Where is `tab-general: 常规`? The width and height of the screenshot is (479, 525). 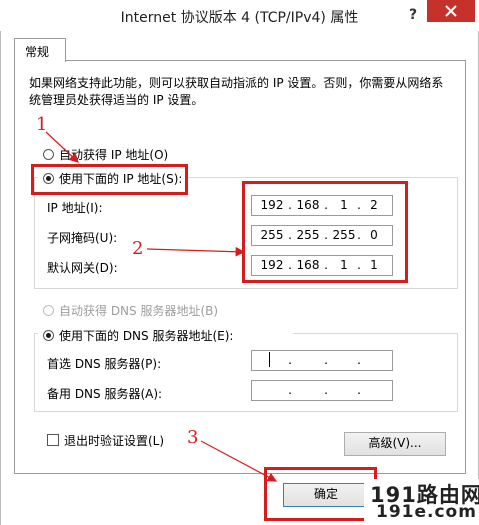 tab-general: 常规 is located at coordinates (40, 50).